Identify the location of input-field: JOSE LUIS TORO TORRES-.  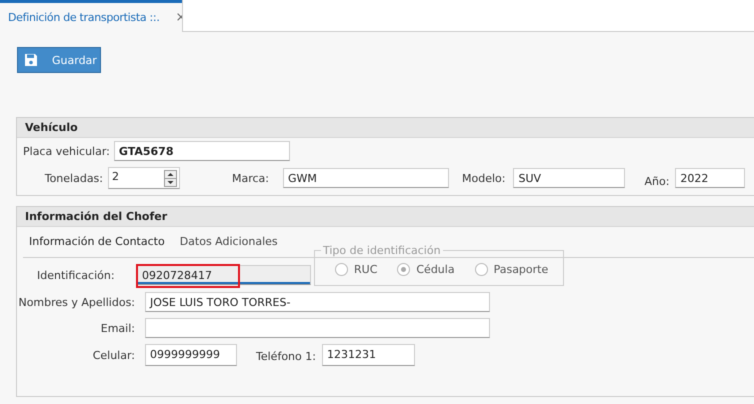
(317, 302).